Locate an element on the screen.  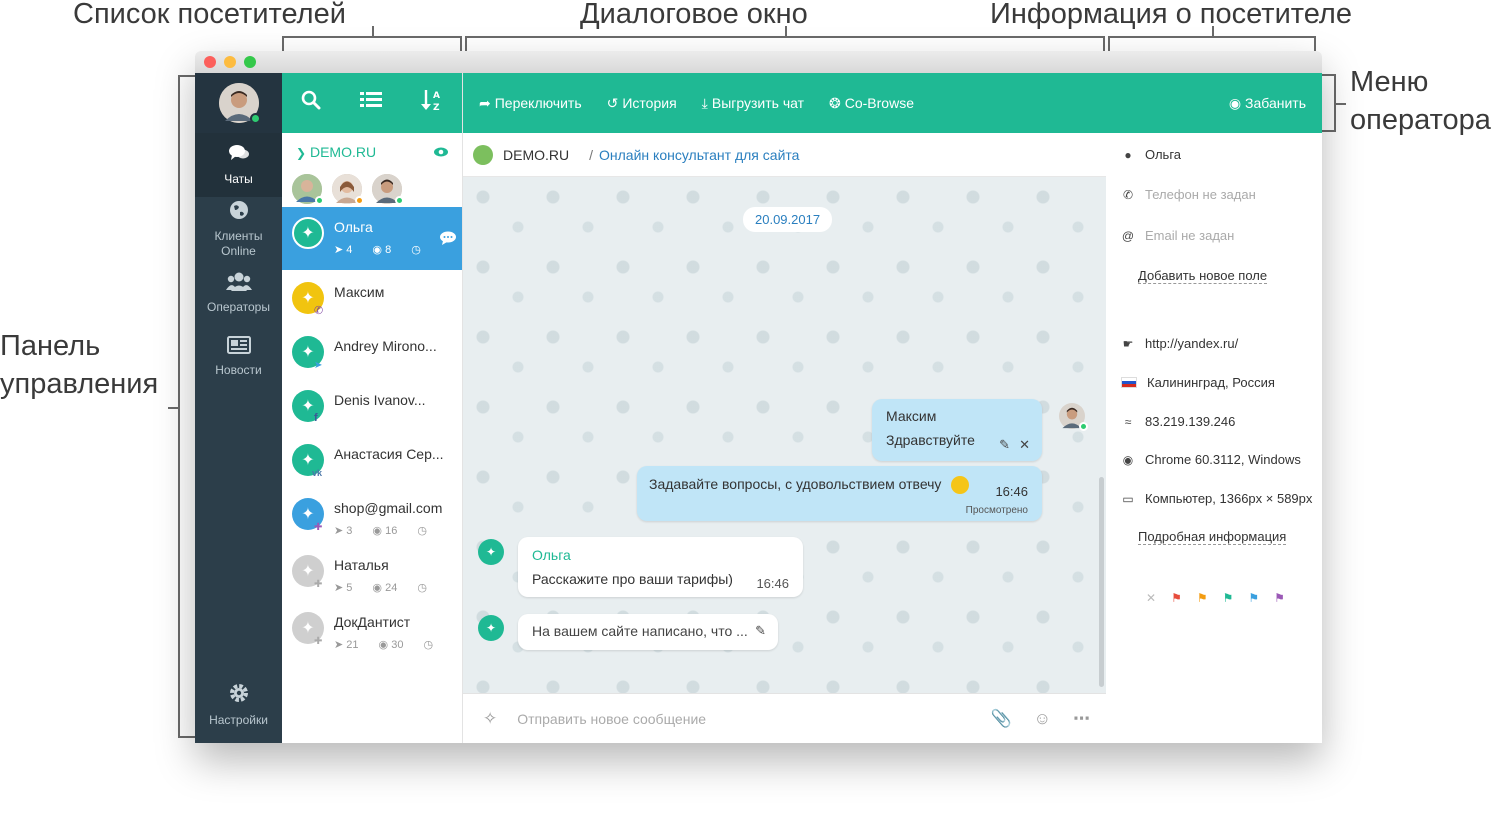
operator-message: Максим Здравствуйте ✎ ✕ is located at coordinates (957, 430).